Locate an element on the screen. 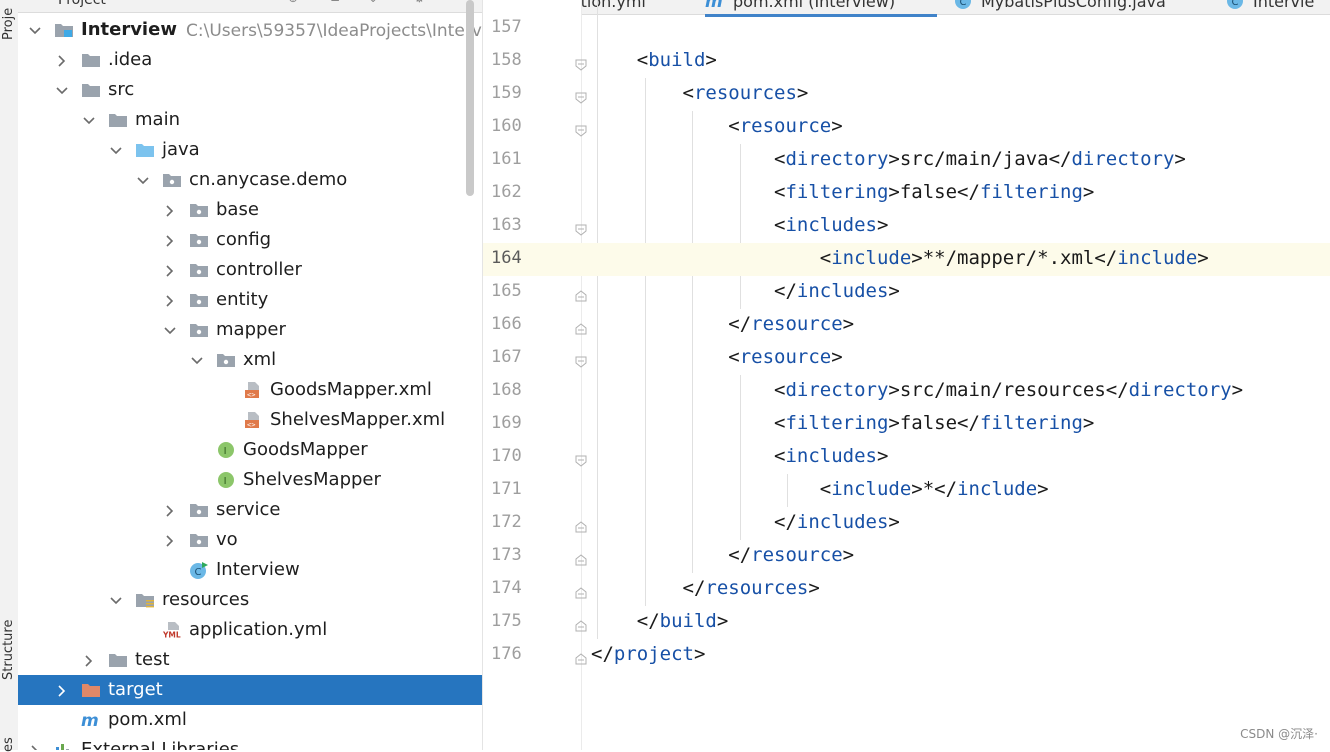  code-line: 162 <filtering>false</filtering> is located at coordinates (906, 193).